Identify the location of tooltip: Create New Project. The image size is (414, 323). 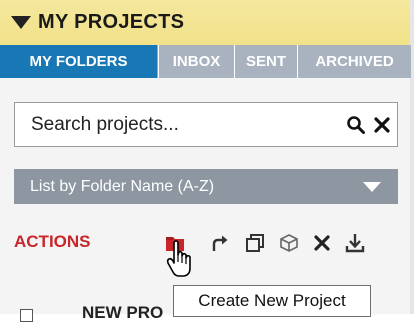
(272, 301).